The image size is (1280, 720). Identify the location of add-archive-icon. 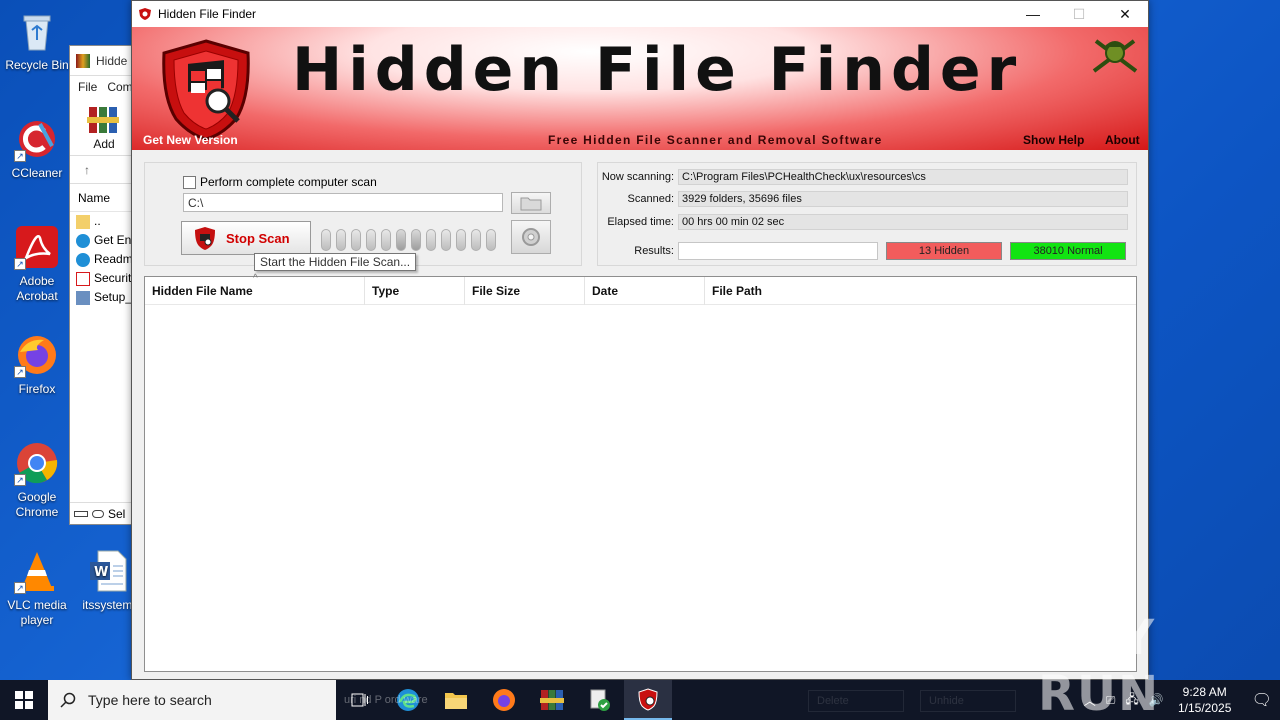
(103, 120).